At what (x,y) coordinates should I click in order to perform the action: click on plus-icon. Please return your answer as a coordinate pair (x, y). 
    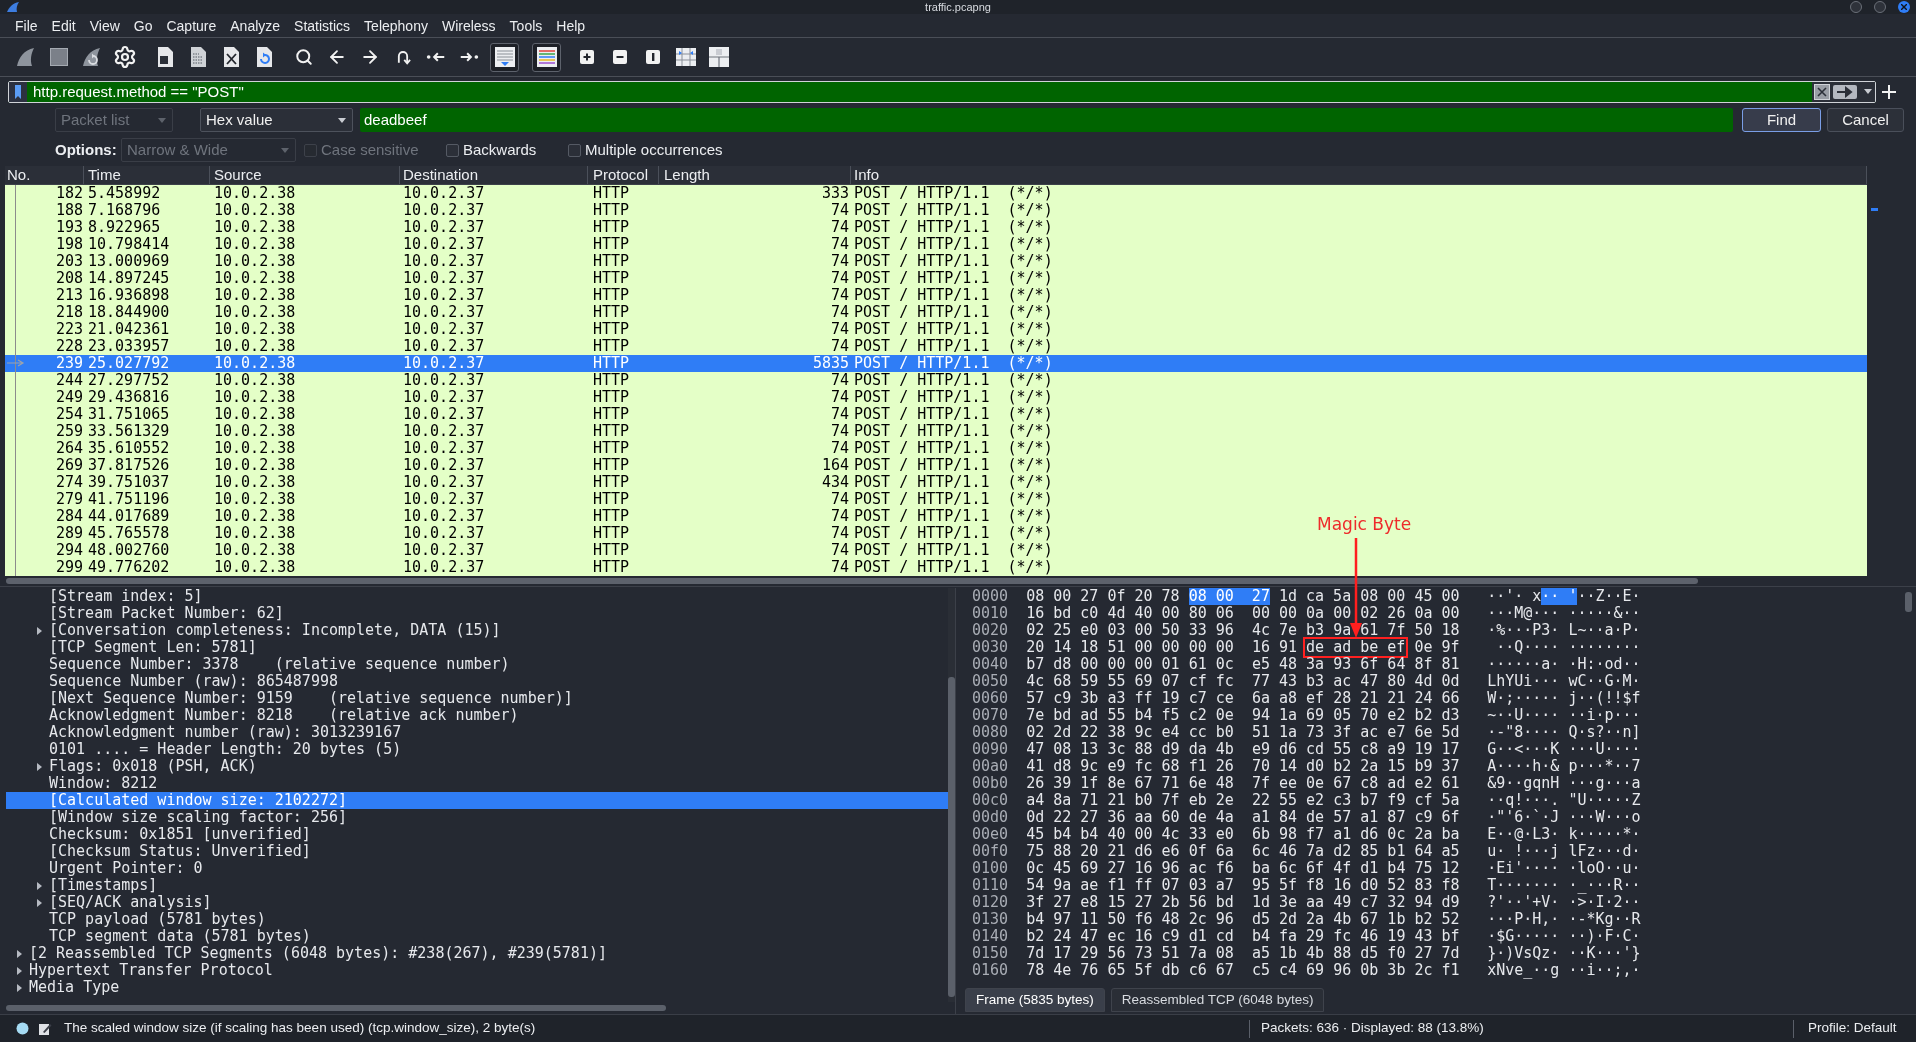
    Looking at the image, I should click on (1889, 91).